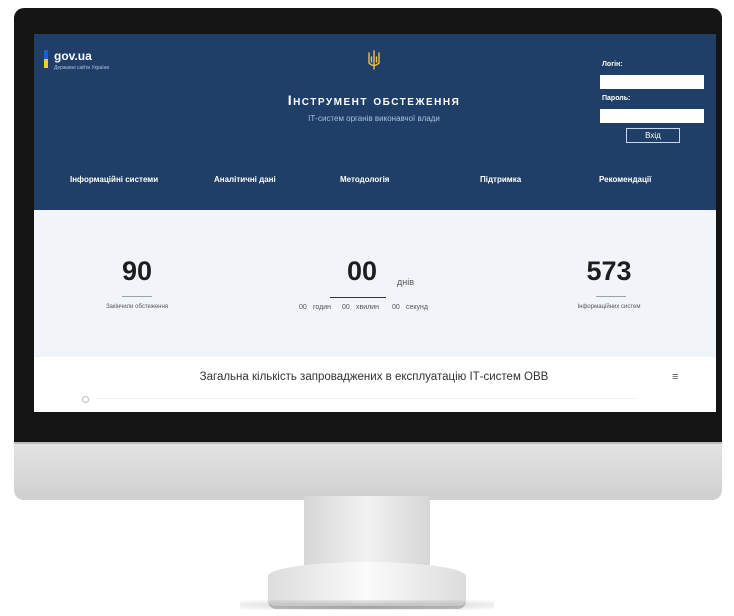 This screenshot has width=734, height=616. I want to click on gov-ua-logo: gov.ua, so click(73, 56).